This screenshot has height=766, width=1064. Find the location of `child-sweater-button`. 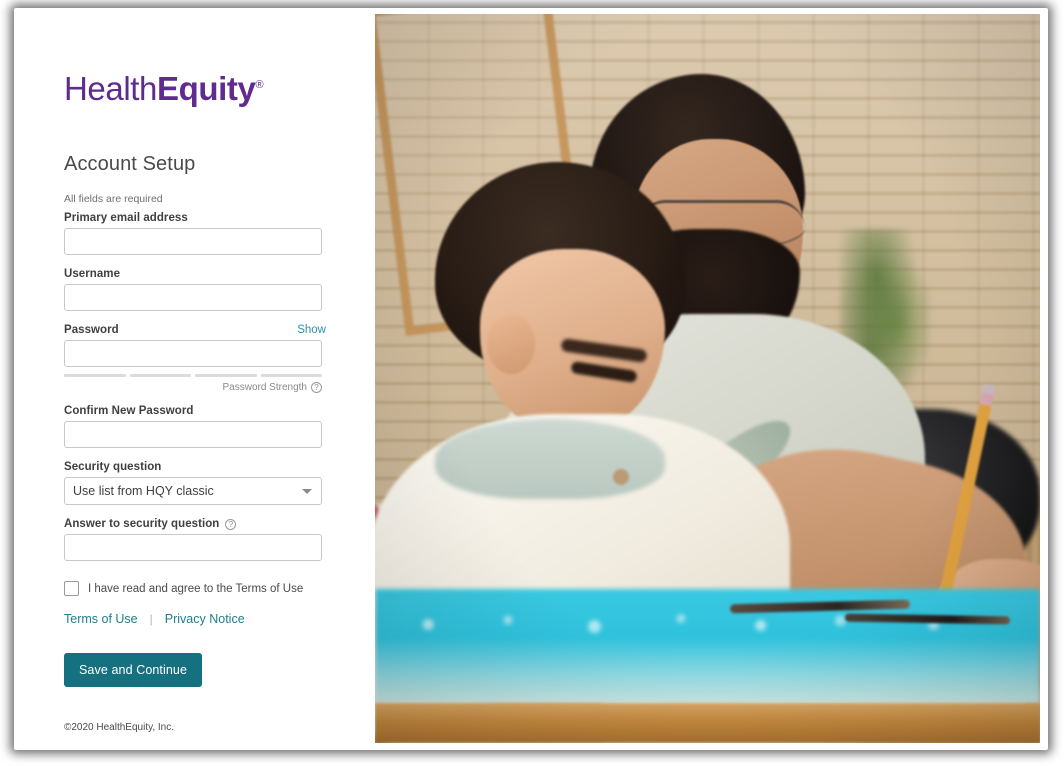

child-sweater-button is located at coordinates (621, 477).